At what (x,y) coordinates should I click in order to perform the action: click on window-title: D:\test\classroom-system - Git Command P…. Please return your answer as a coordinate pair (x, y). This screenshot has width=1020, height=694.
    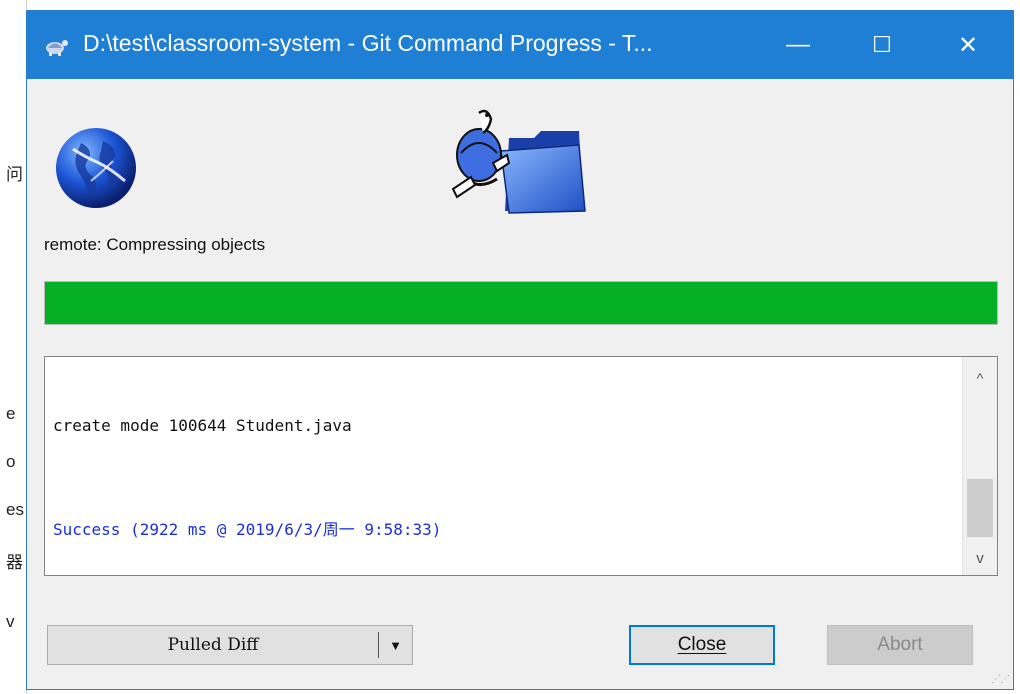
    Looking at the image, I should click on (368, 43).